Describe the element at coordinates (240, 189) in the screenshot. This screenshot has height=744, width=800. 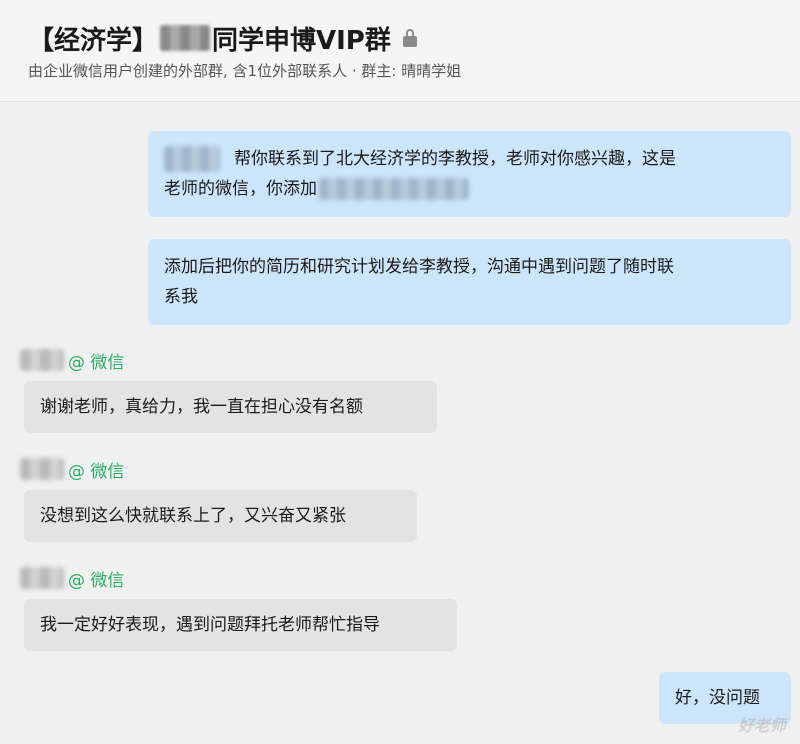
I see `message-text: 老师的微信，你添加` at that location.